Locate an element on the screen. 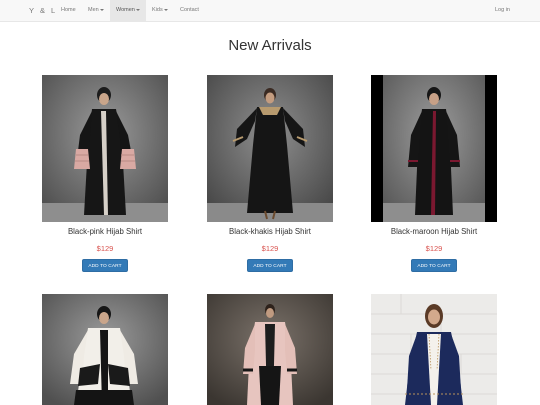  login-link: Log in is located at coordinates (502, 10).